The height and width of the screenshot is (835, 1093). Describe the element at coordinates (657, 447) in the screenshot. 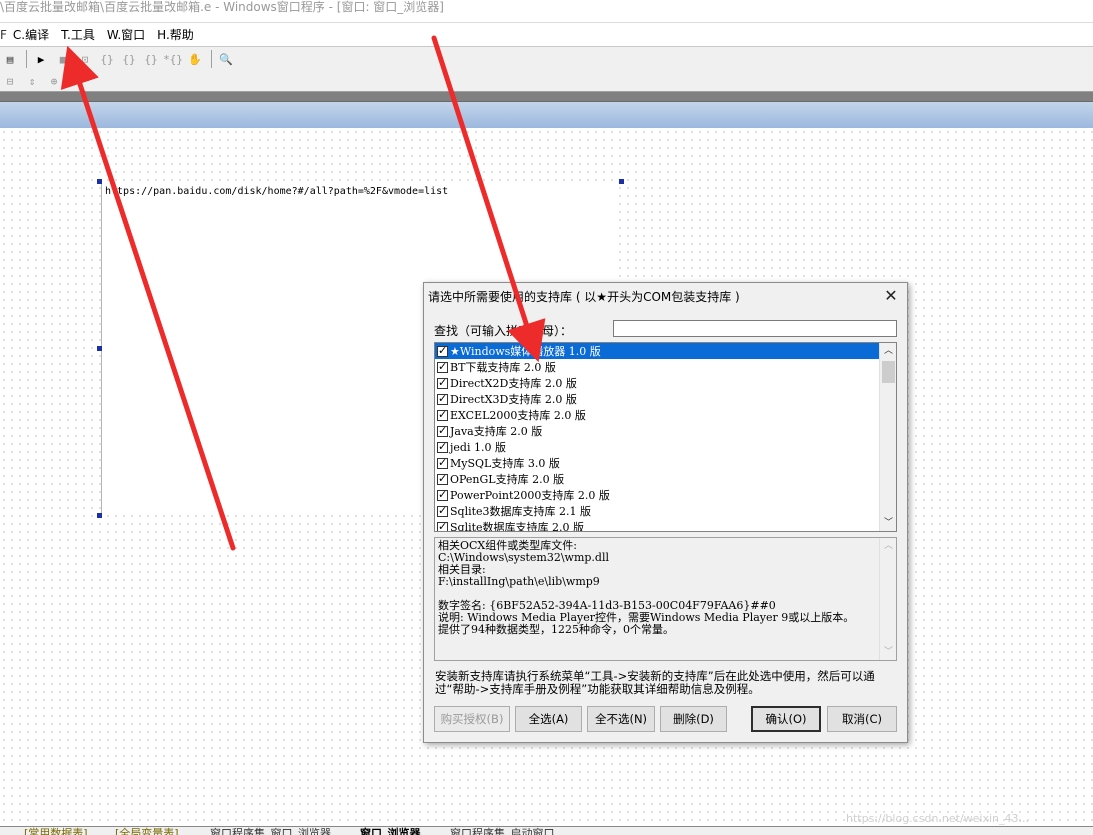

I see `library-item: jedi 1.0 版` at that location.